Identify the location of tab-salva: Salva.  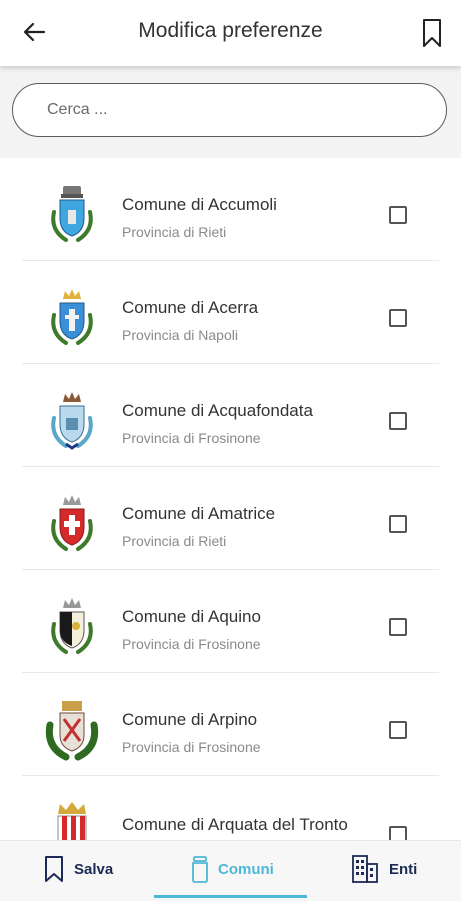
(77, 871).